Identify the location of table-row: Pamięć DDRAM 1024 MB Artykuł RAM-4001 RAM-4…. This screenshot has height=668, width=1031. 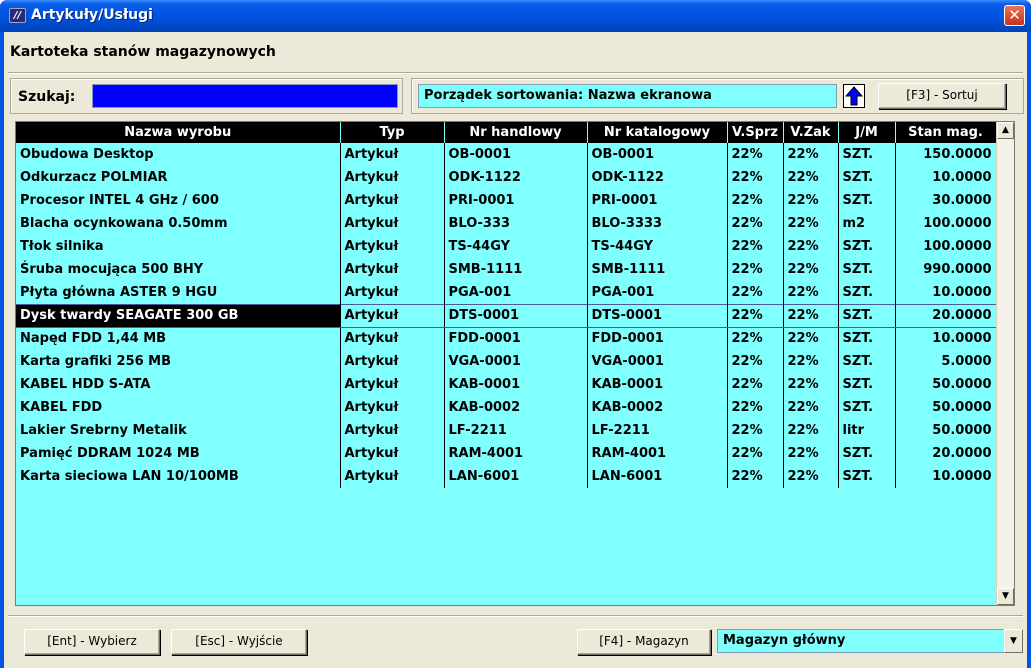
(506, 453).